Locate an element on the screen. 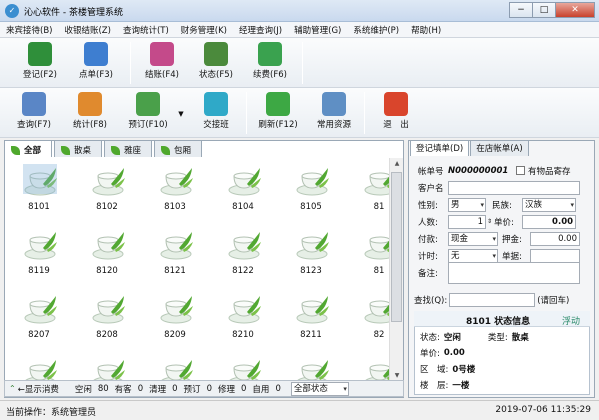  info-state-label: 状态: is located at coordinates (430, 337).